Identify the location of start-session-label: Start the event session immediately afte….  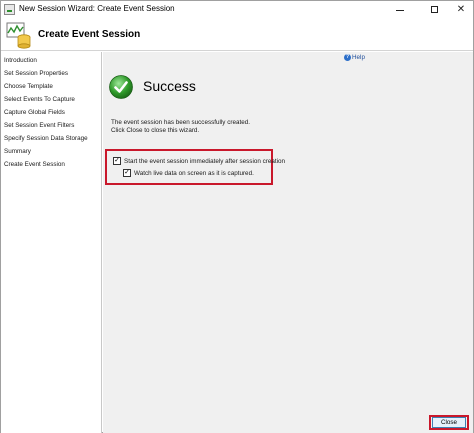
(204, 161).